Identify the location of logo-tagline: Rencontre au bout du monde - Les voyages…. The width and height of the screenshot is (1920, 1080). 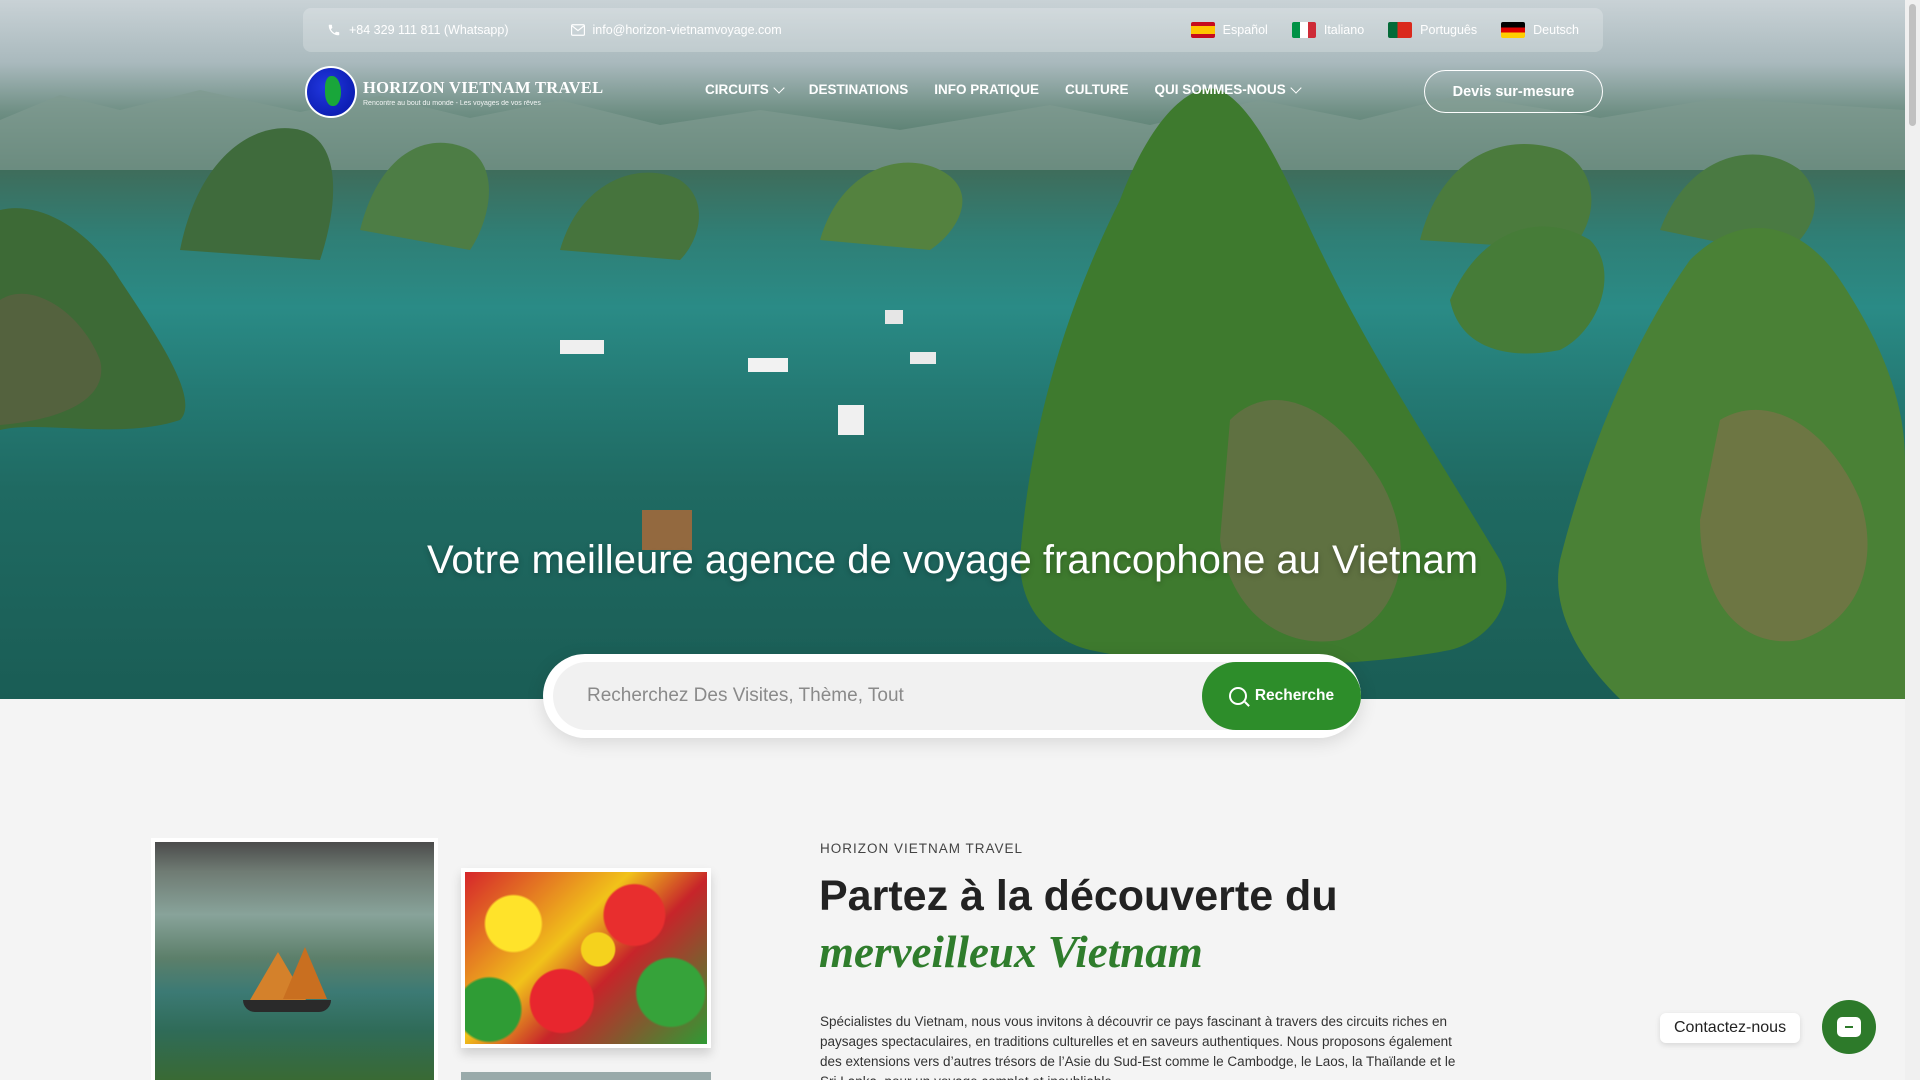
(452, 103).